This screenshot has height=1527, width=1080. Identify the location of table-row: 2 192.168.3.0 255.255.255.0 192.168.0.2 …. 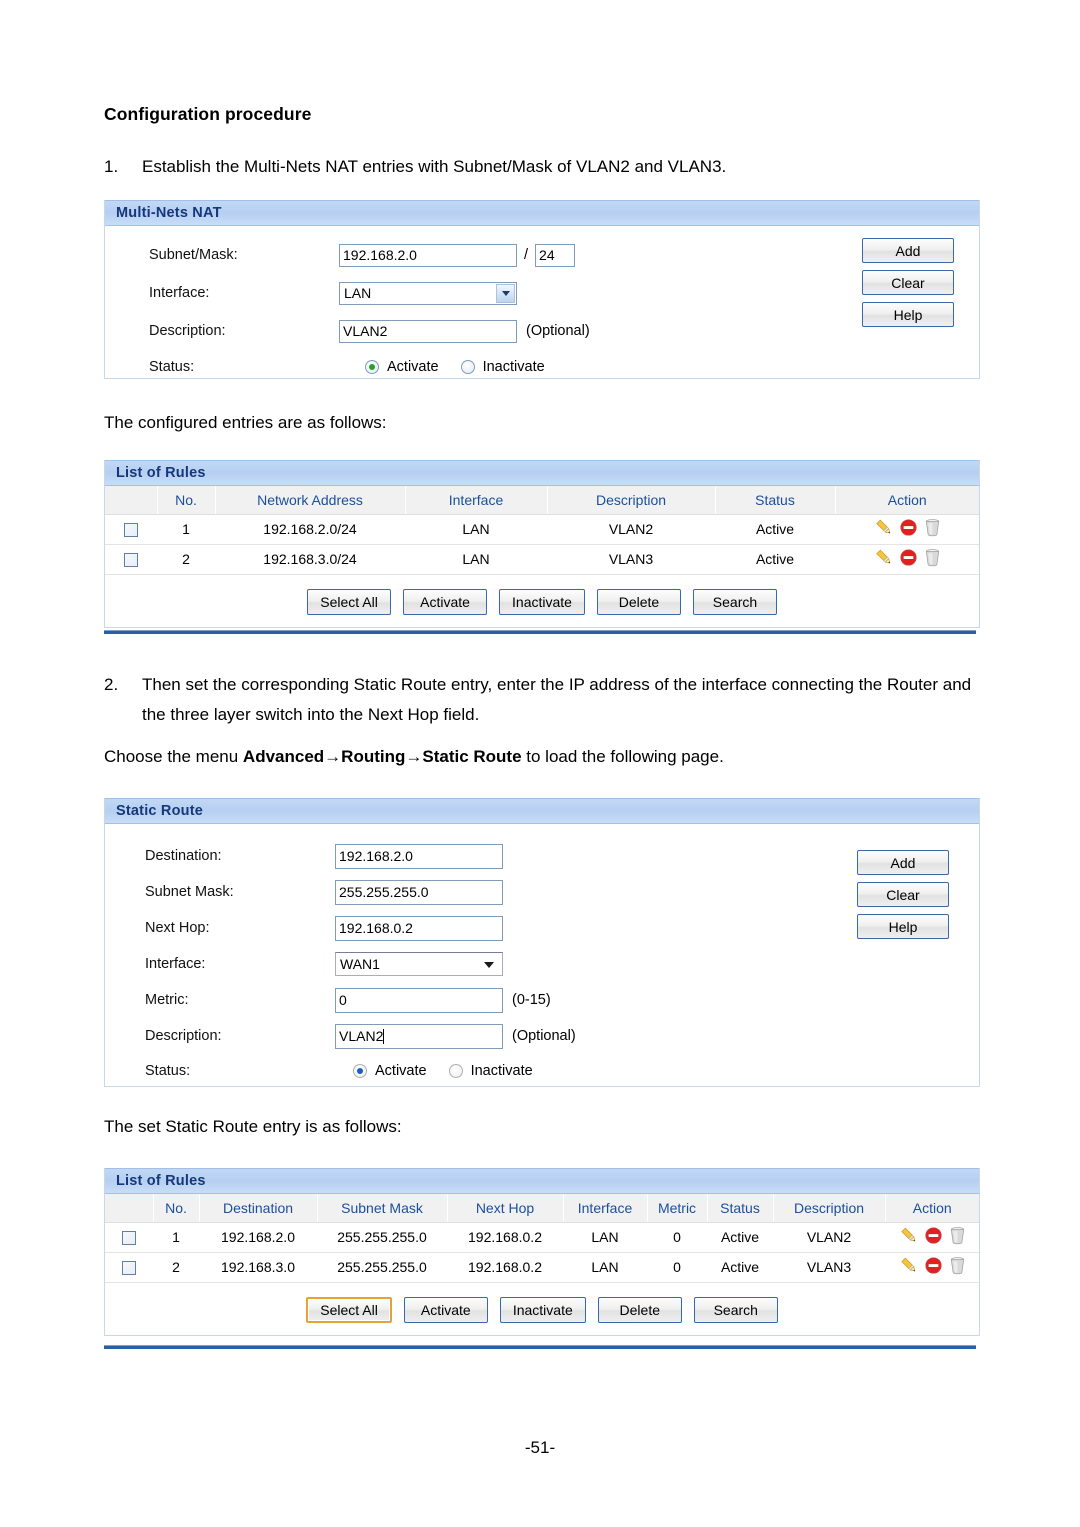
(542, 1267).